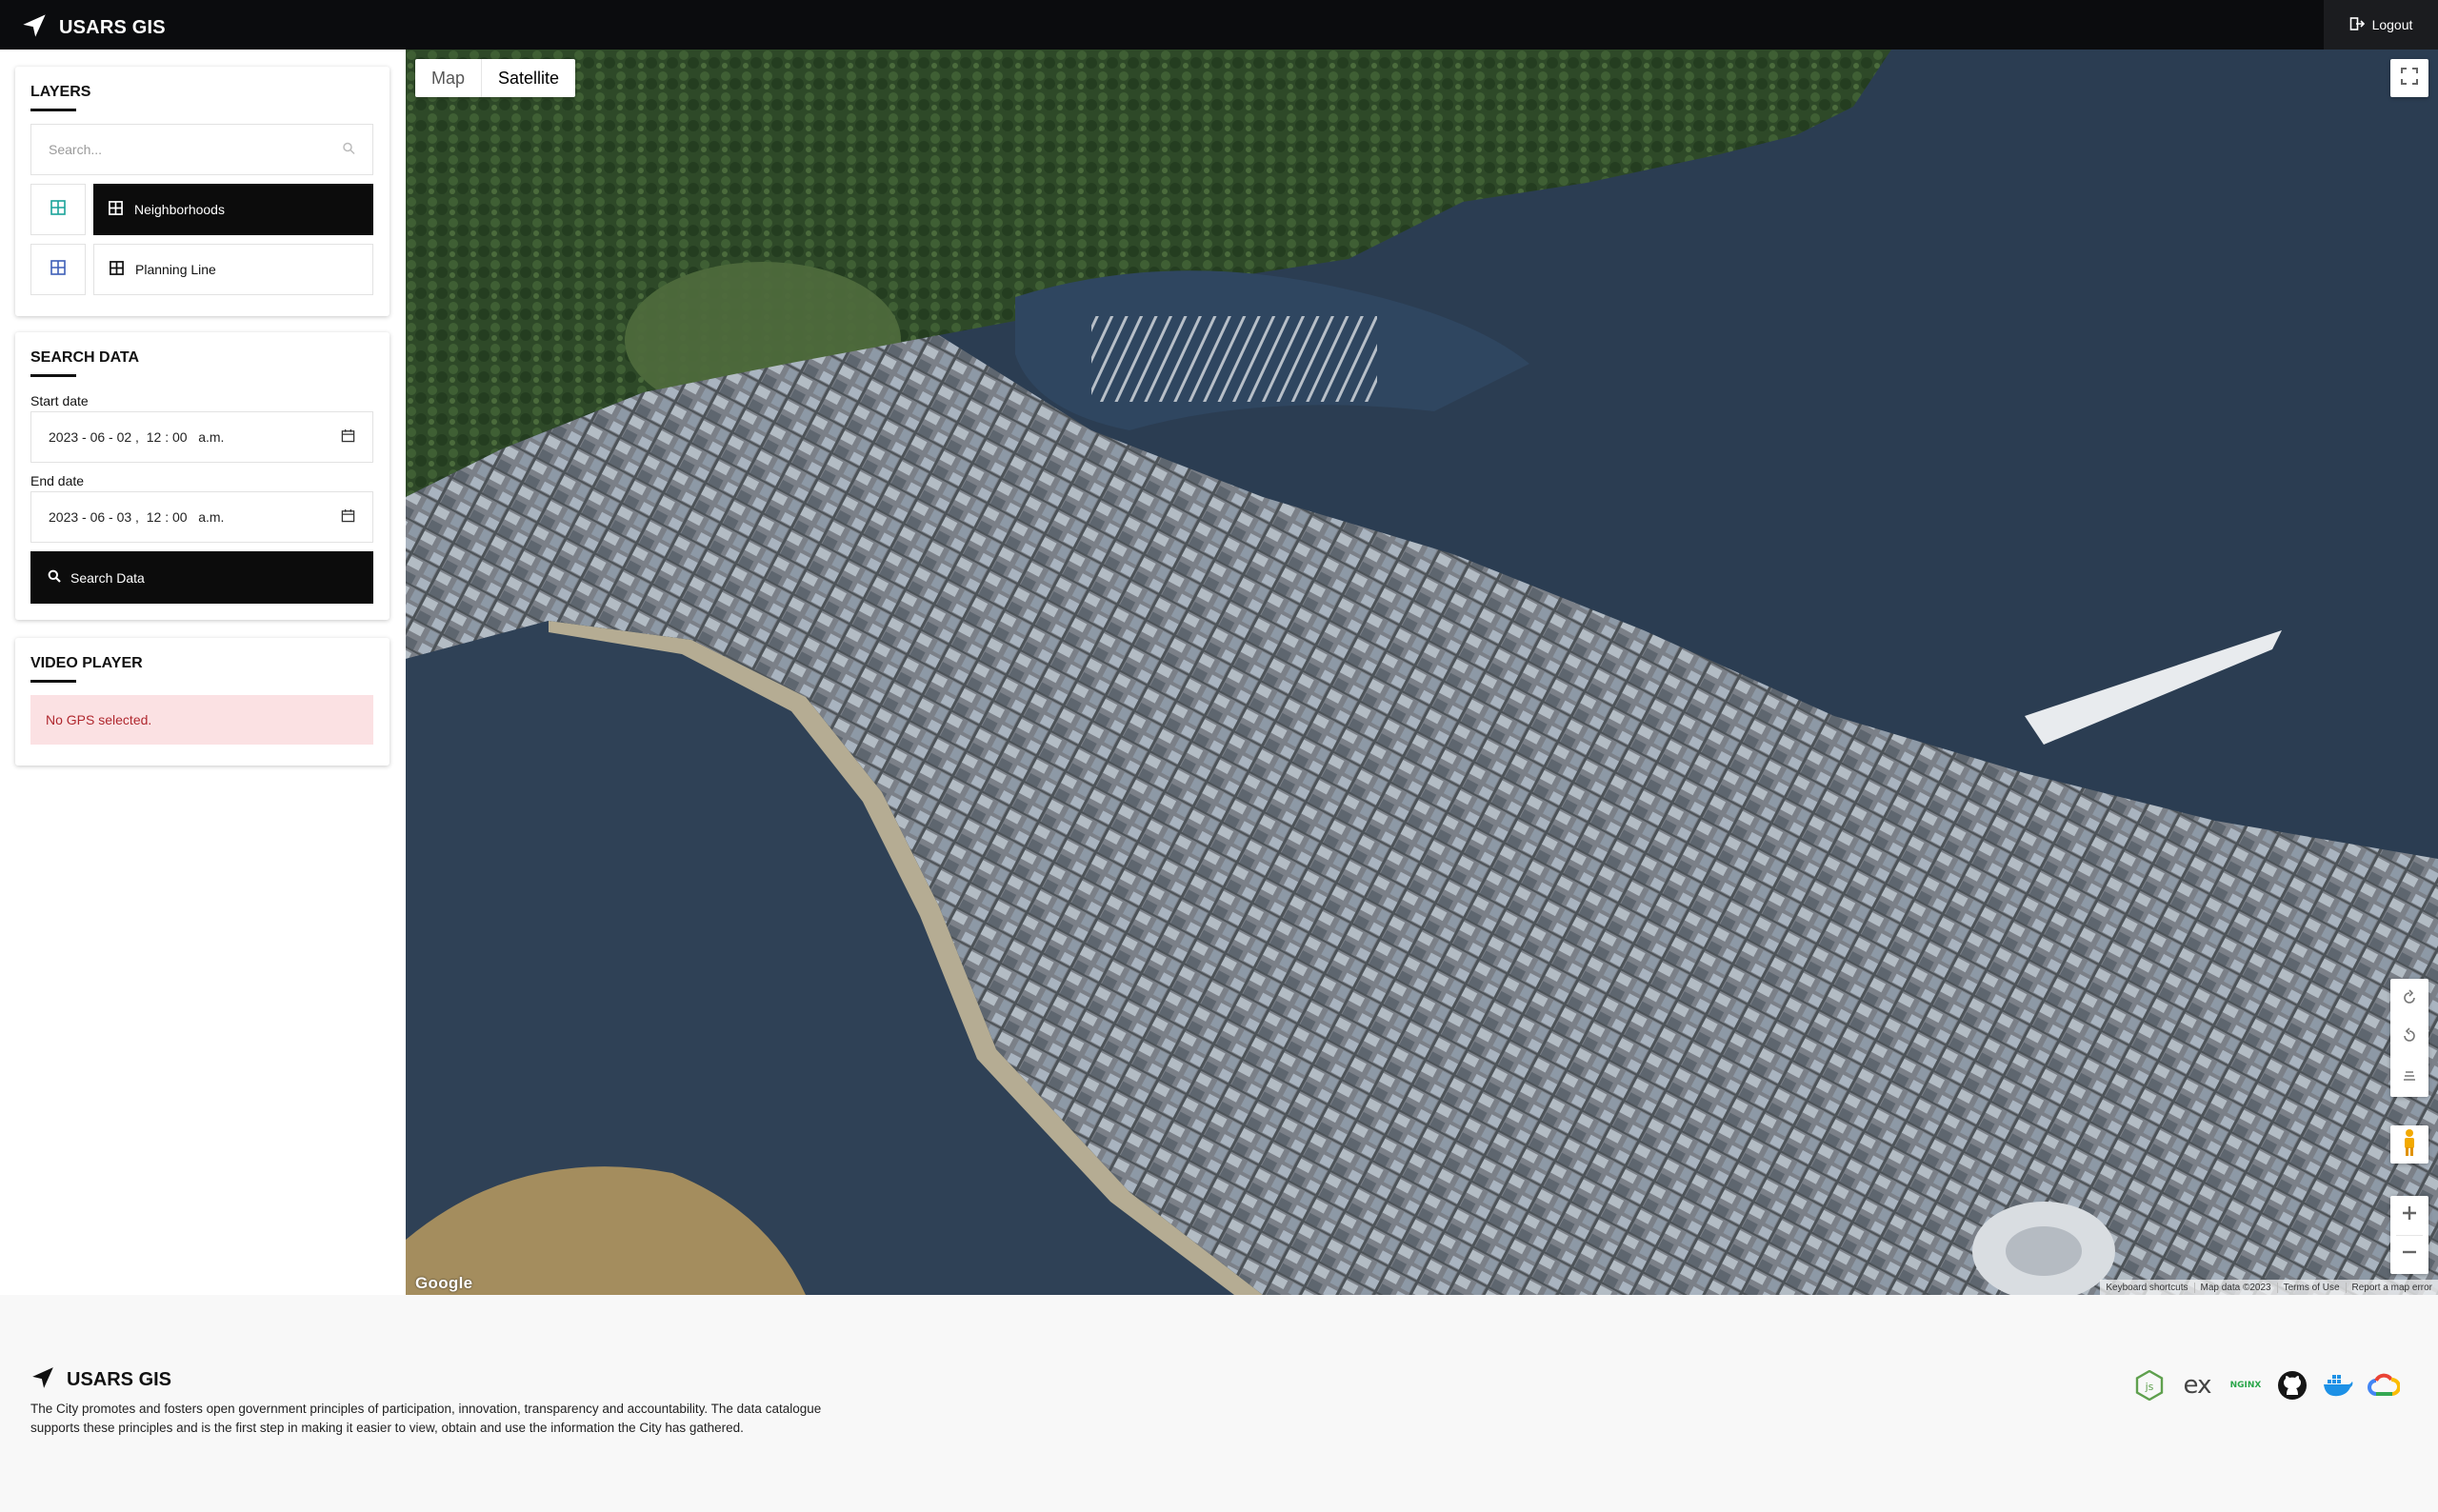  Describe the element at coordinates (2357, 25) in the screenshot. I see `sign-out-icon` at that location.